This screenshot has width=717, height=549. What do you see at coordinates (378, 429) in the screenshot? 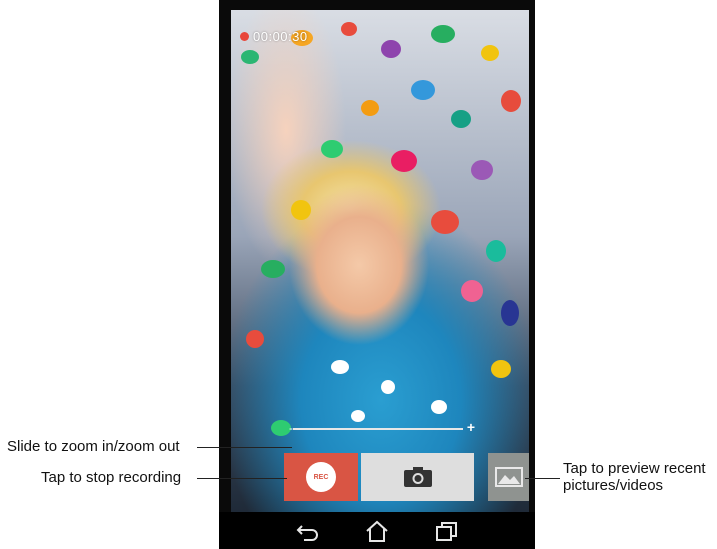
I see `zoom-slider` at bounding box center [378, 429].